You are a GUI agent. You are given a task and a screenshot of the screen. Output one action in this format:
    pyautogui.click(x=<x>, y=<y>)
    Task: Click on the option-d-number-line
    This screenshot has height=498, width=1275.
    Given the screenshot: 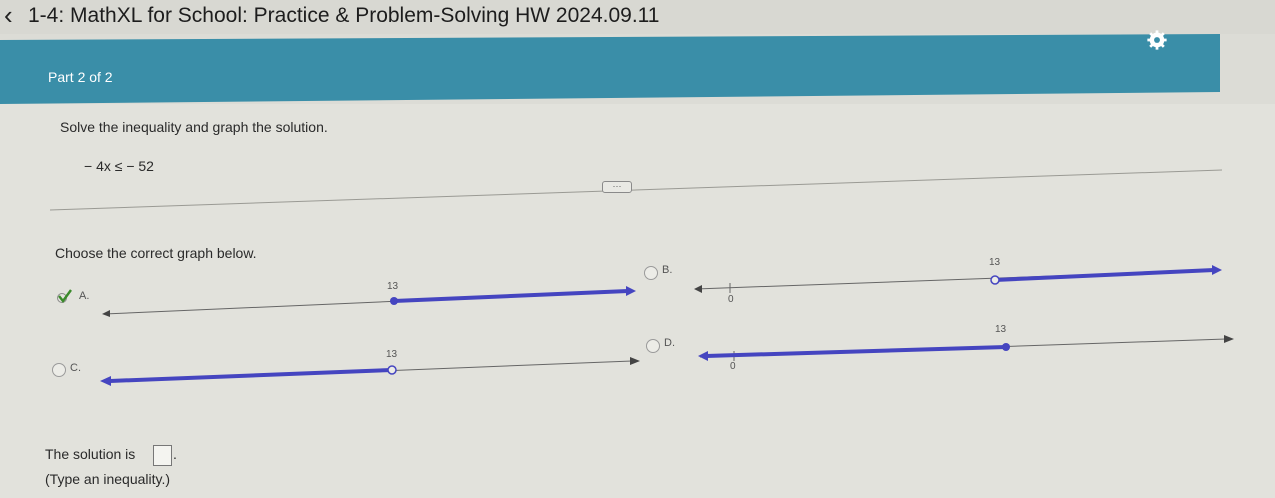 What is the action you would take?
    pyautogui.click(x=966, y=348)
    